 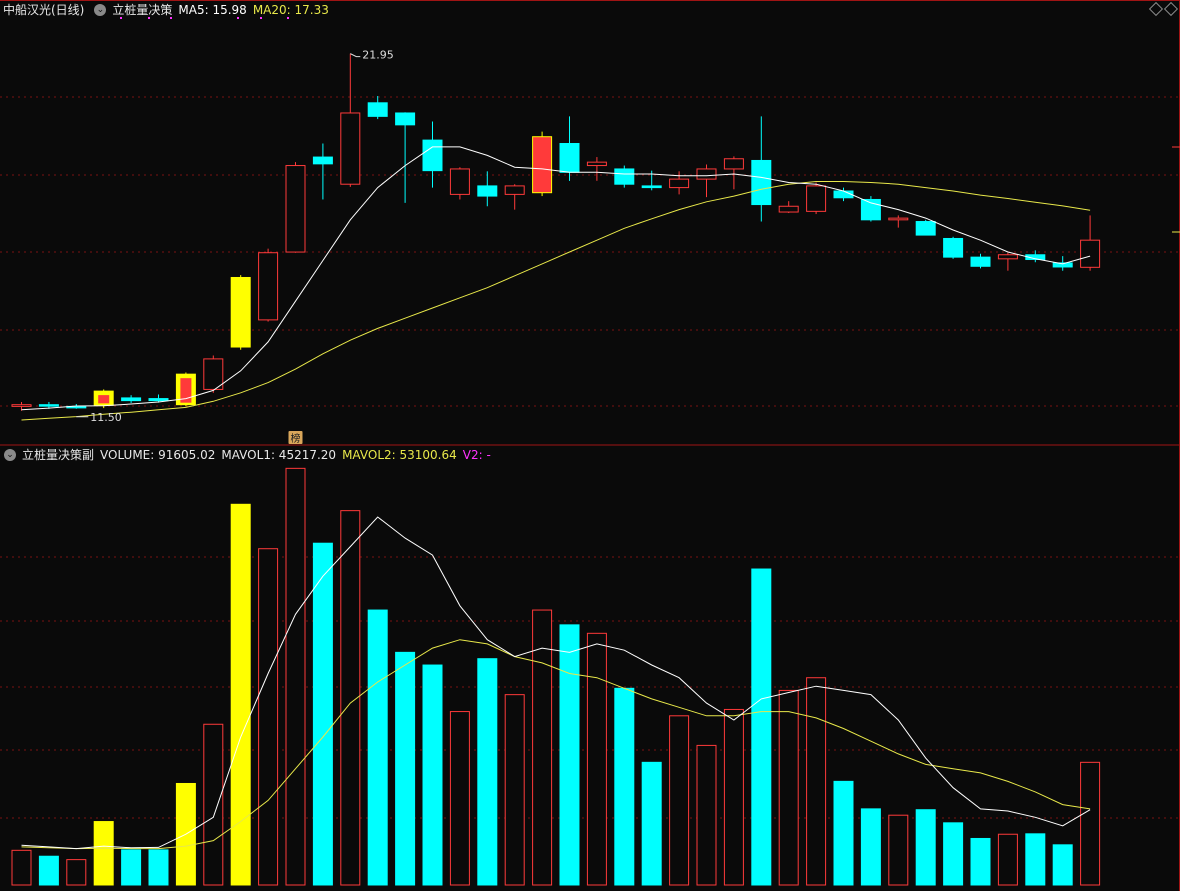 I want to click on rank-badge-label: 榜, so click(x=296, y=438).